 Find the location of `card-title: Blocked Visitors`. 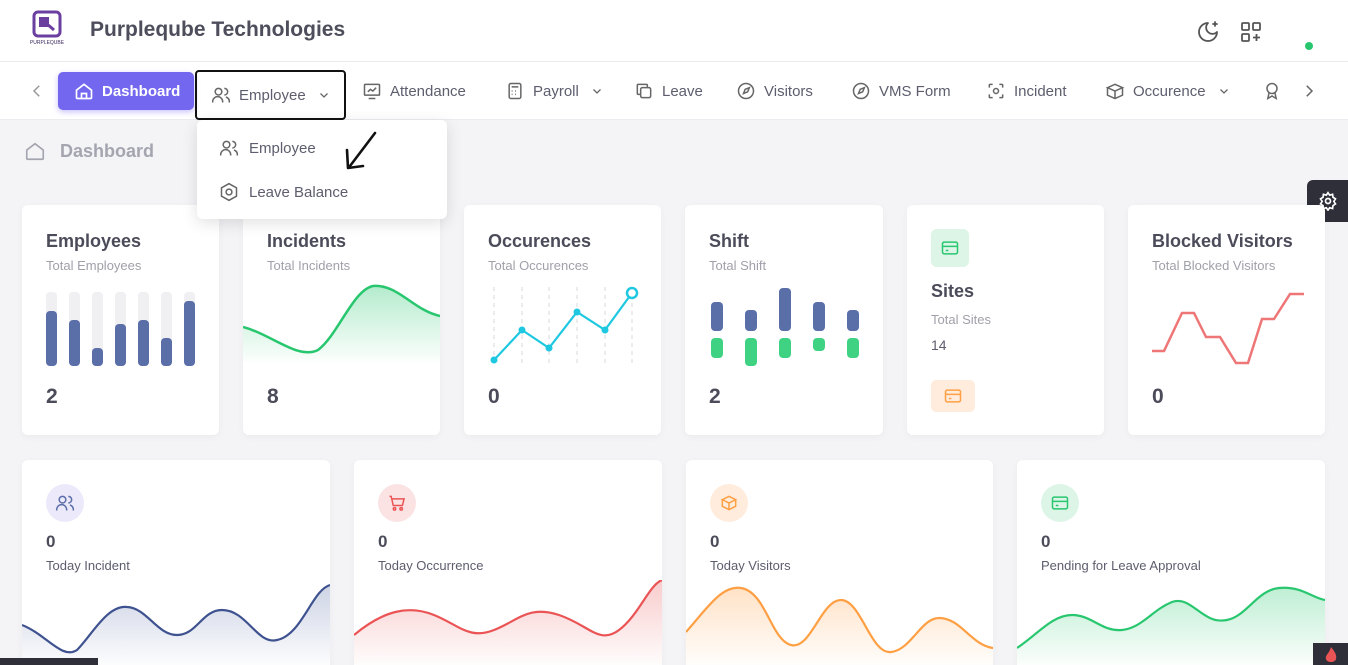

card-title: Blocked Visitors is located at coordinates (1222, 241).